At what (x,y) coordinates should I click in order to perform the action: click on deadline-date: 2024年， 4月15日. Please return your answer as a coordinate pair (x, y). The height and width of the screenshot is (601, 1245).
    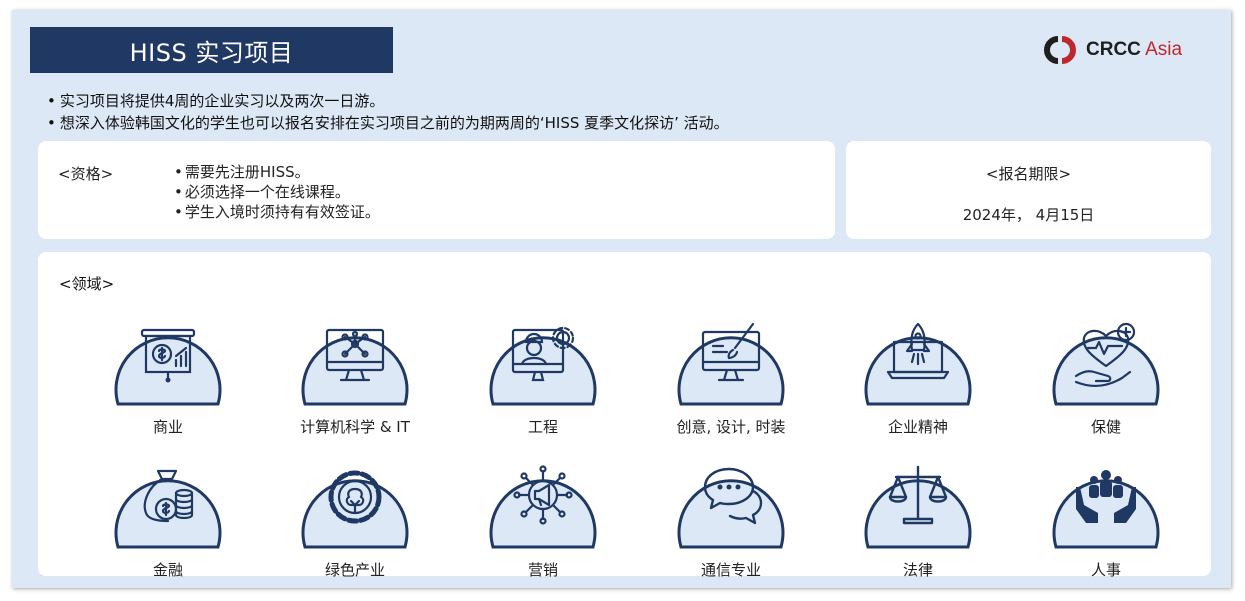
    Looking at the image, I should click on (1028, 215).